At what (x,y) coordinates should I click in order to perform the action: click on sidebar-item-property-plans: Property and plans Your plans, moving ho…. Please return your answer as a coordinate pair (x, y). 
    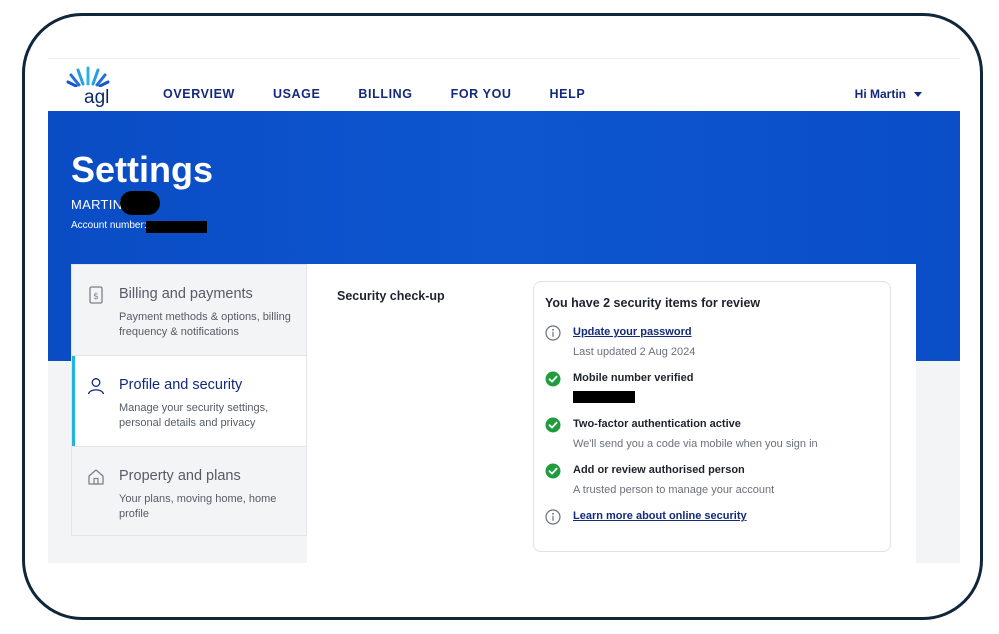
    Looking at the image, I should click on (189, 492).